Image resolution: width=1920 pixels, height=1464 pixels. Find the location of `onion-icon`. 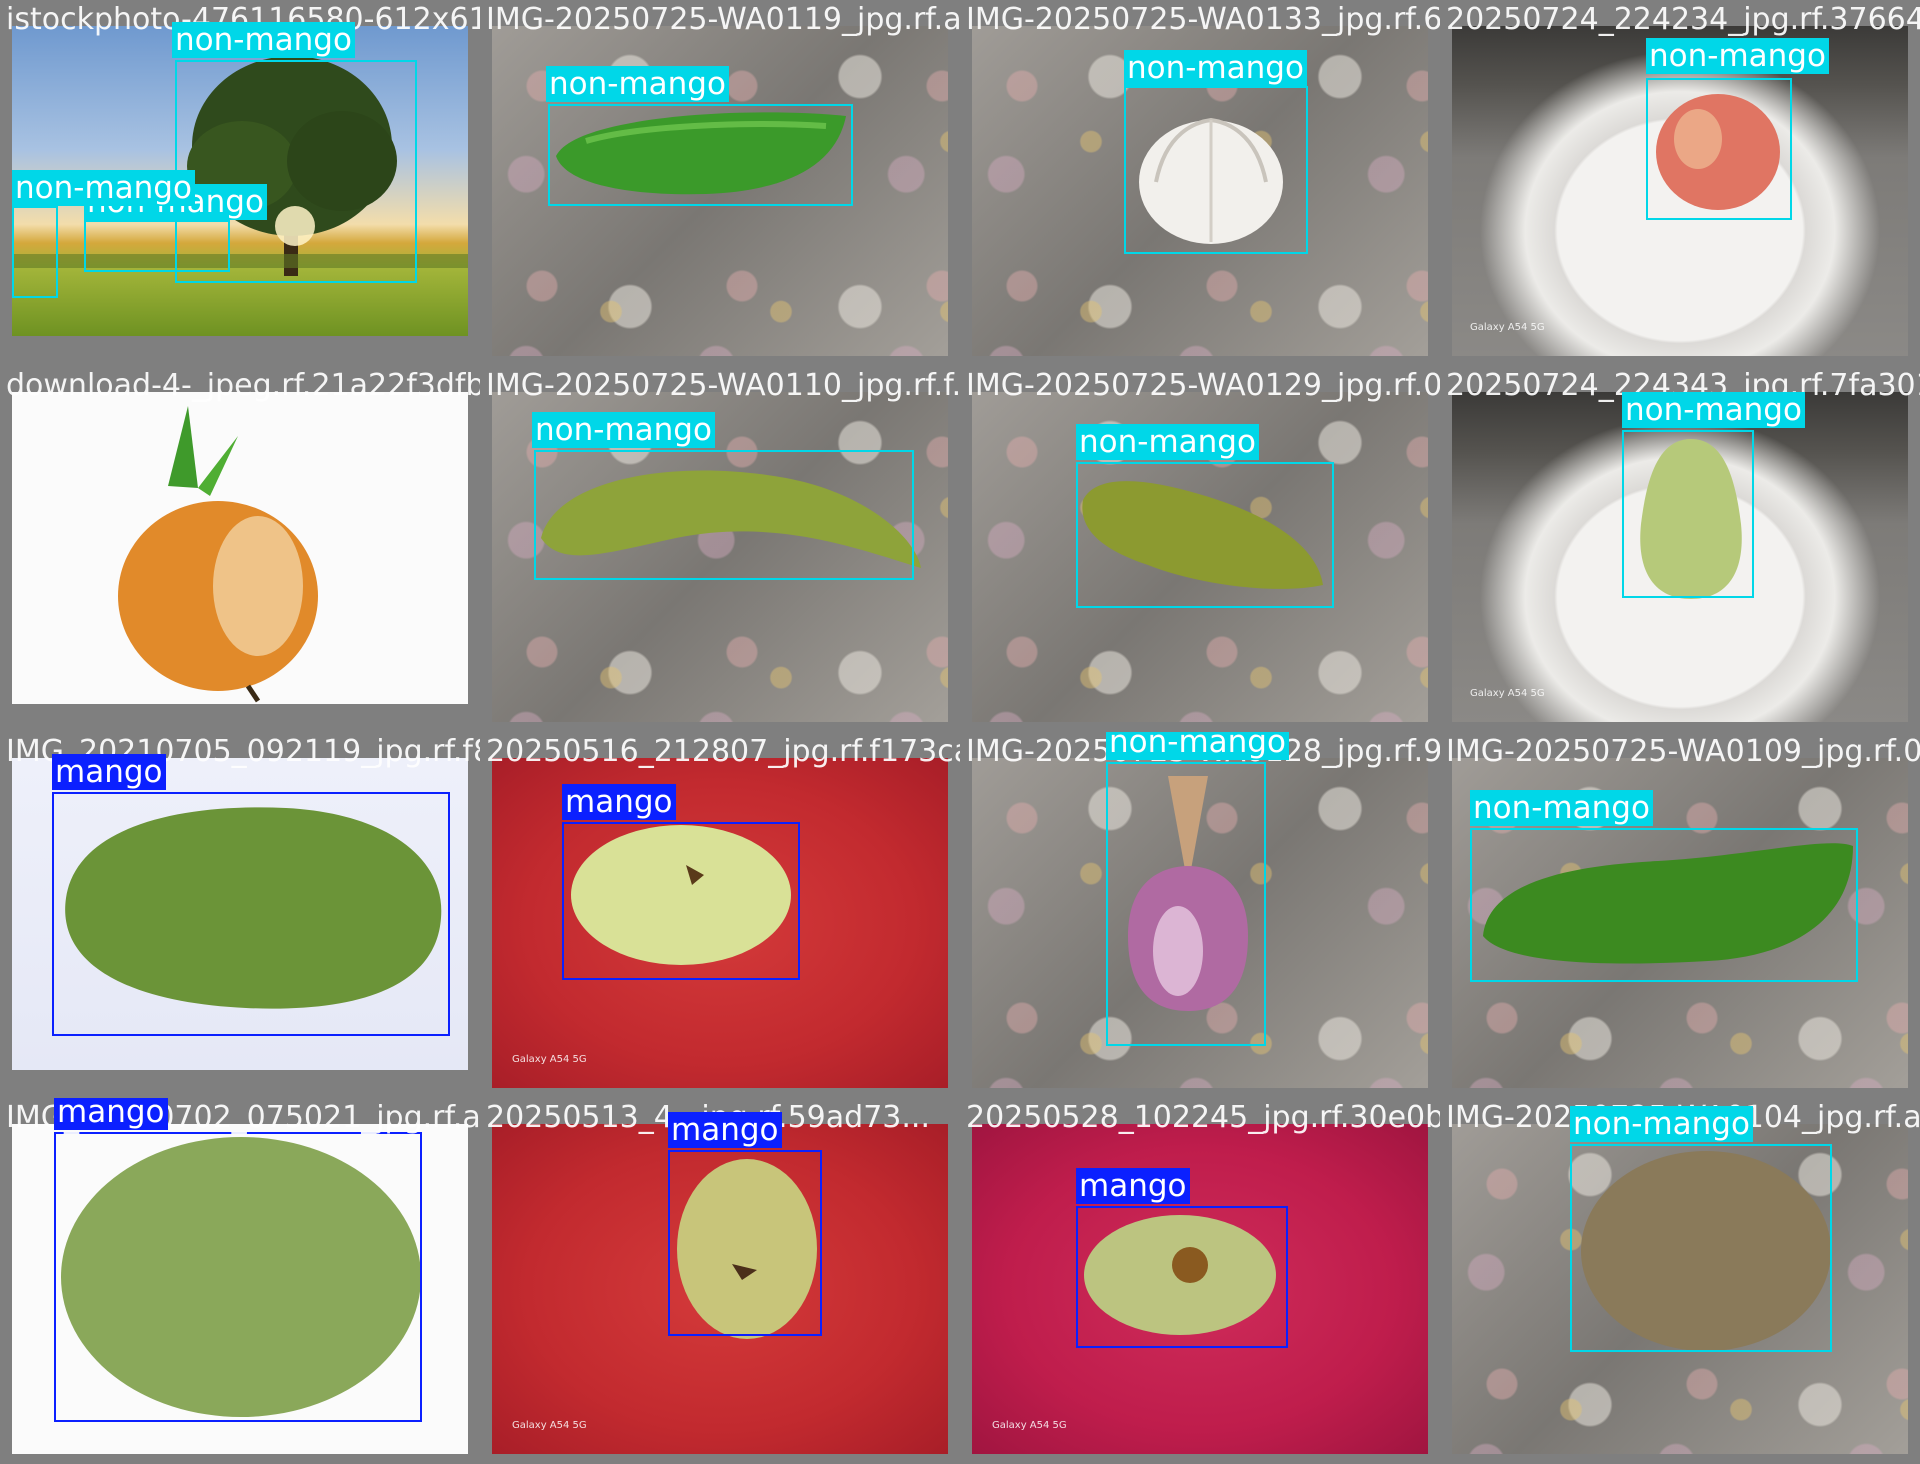

onion-icon is located at coordinates (218, 554).